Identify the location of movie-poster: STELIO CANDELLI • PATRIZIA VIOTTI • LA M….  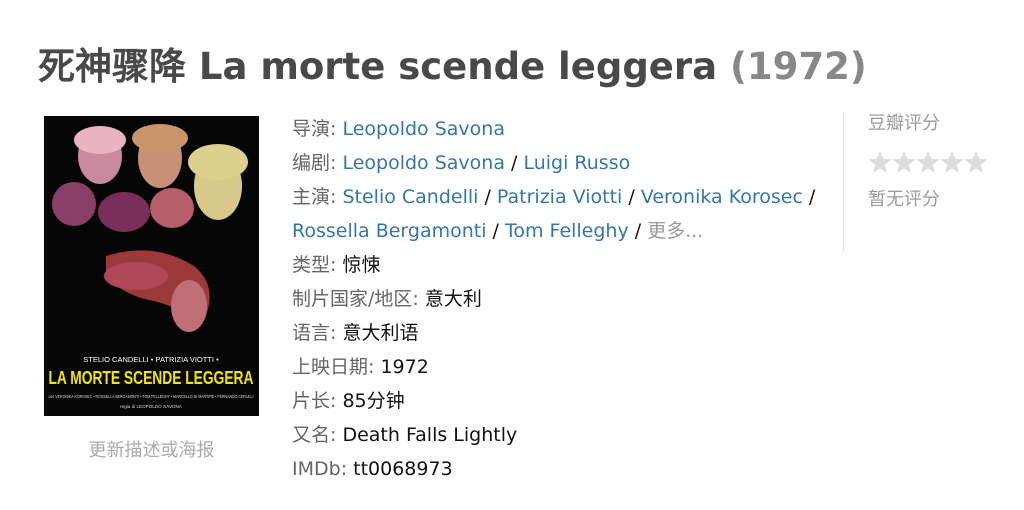
(151, 266).